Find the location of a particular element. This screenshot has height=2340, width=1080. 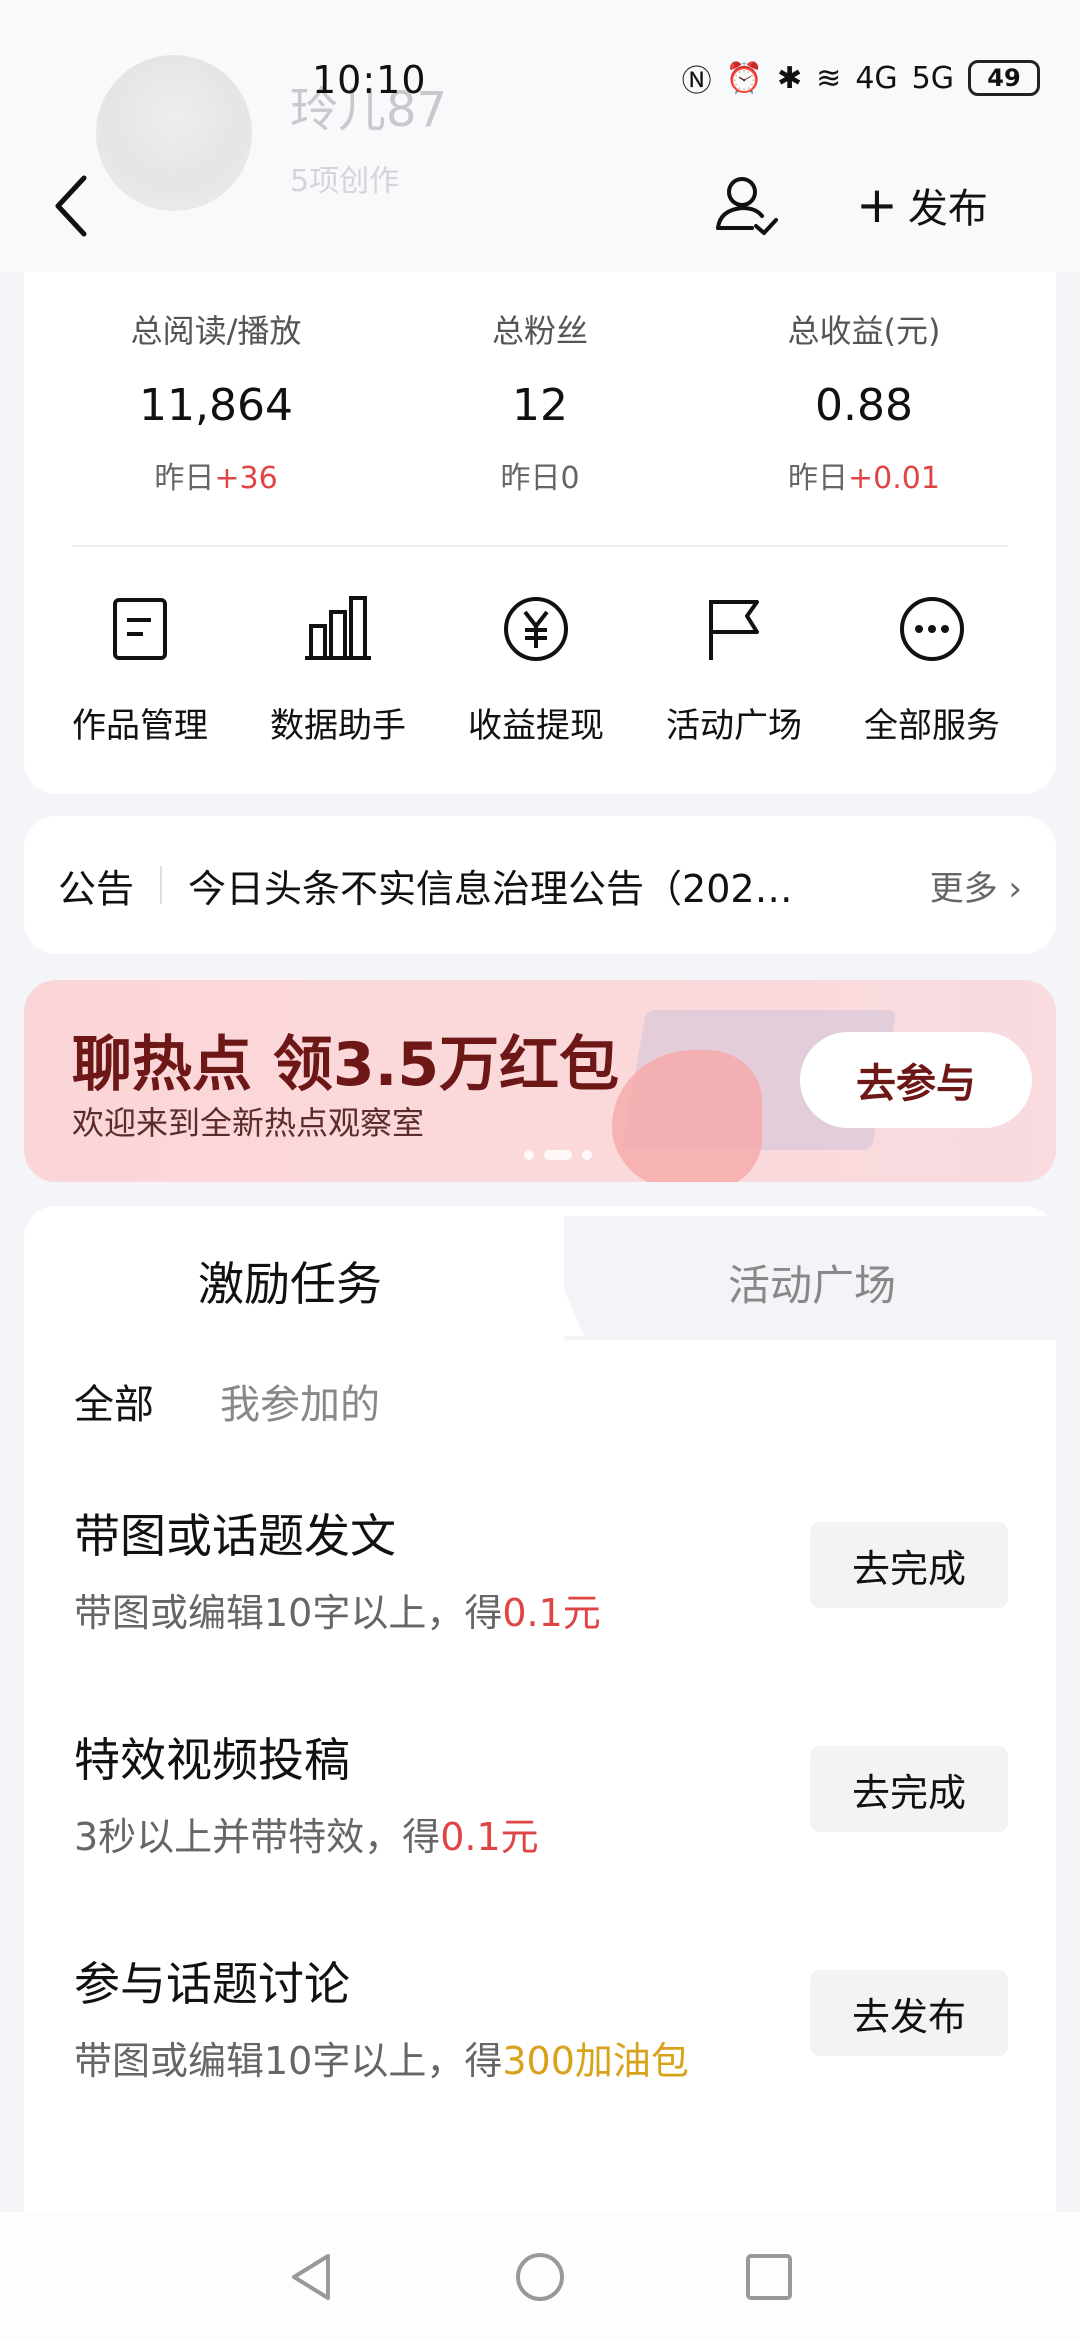

stat-label: 总收益(元) is located at coordinates (864, 331).